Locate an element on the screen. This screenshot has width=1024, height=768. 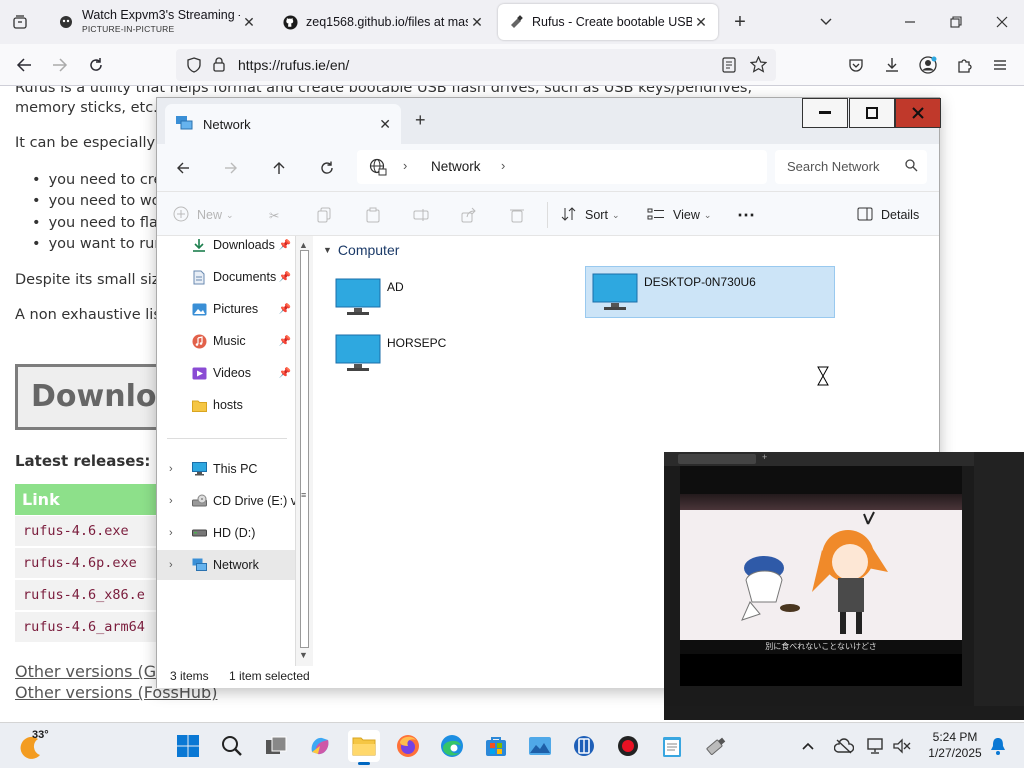
reload-icon is located at coordinates (96, 65).